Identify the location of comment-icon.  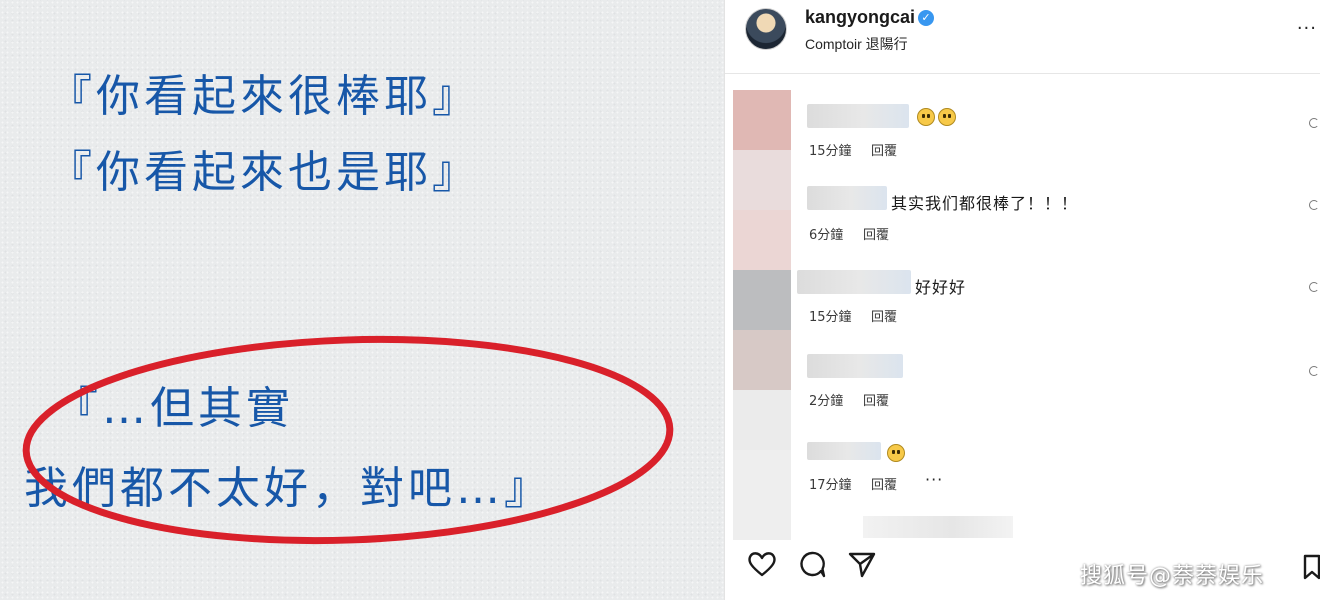
(812, 564).